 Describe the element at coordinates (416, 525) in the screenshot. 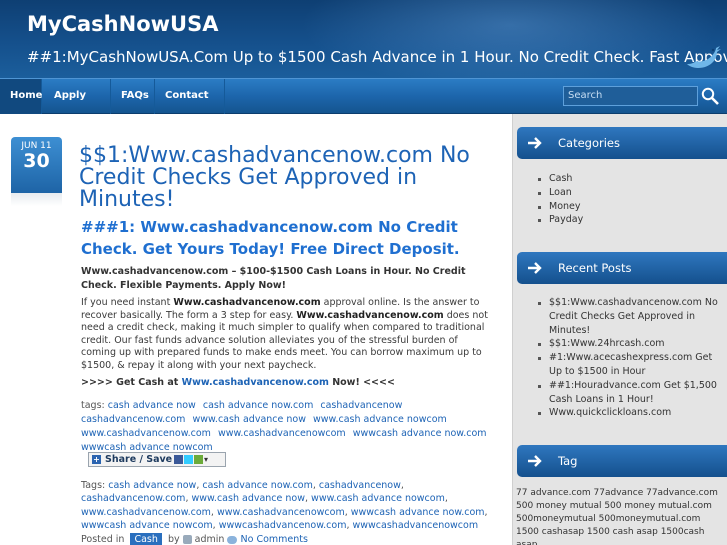

I see `tag-link: wwwcashadvancenowcom` at that location.